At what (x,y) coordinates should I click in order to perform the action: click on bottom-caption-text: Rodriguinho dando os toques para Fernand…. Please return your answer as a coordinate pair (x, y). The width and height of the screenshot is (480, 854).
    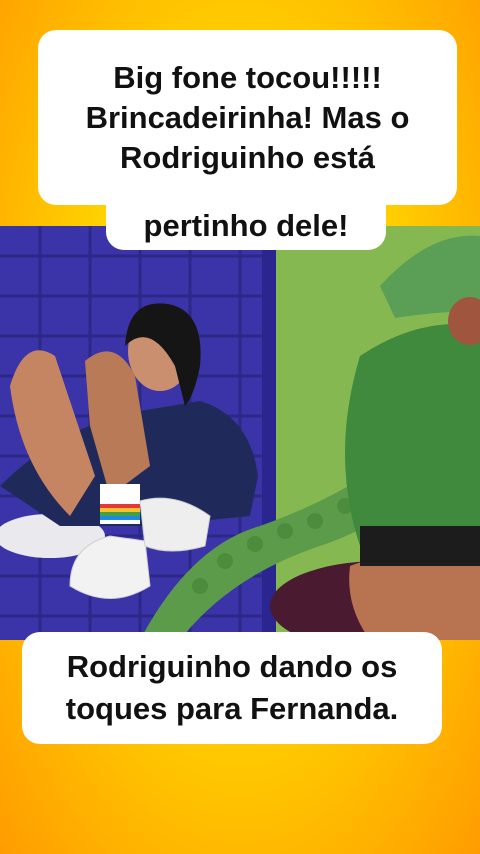
    Looking at the image, I should click on (232, 687).